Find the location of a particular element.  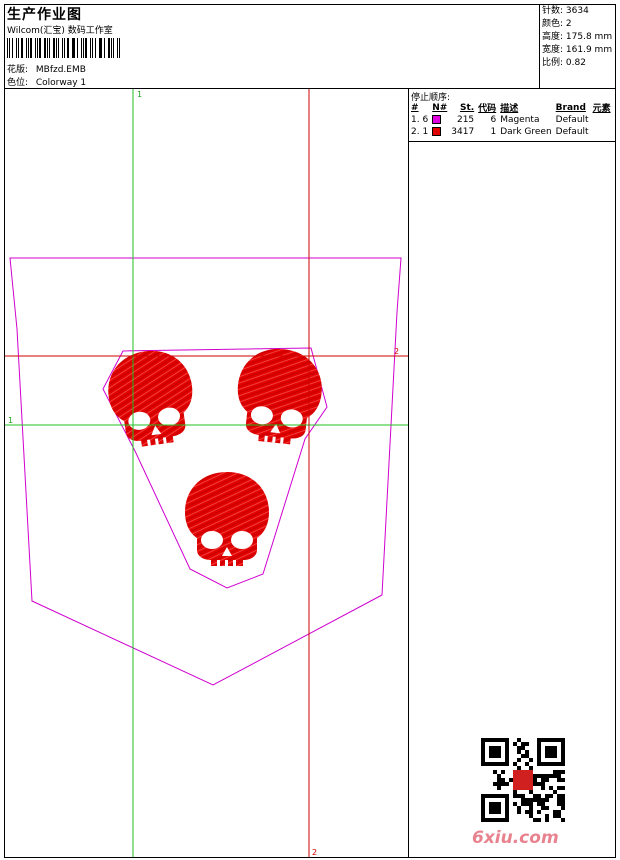

qr-code is located at coordinates (523, 780).